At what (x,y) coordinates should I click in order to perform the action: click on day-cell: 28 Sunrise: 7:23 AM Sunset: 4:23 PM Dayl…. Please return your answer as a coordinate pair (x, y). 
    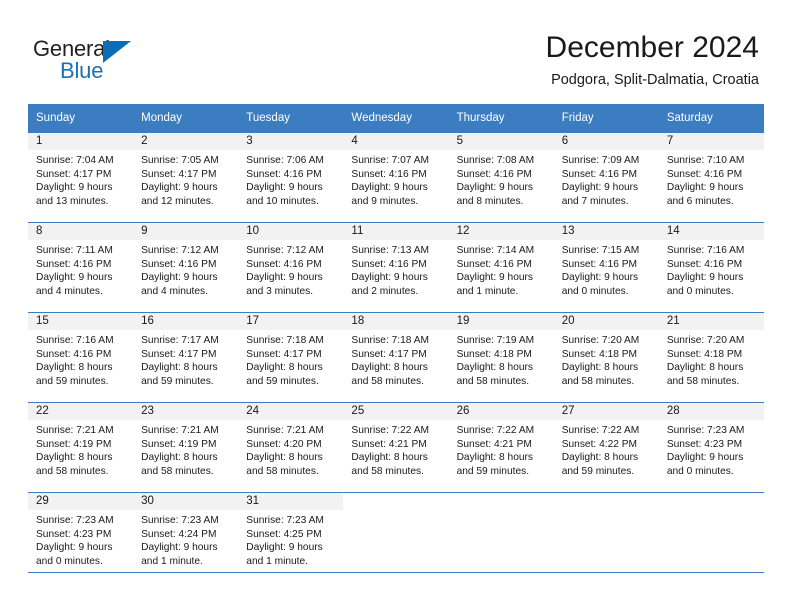
    Looking at the image, I should click on (711, 447).